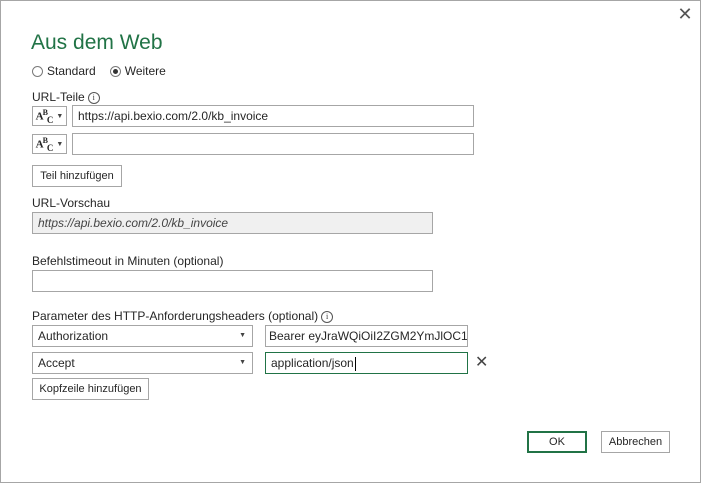 This screenshot has width=701, height=483. Describe the element at coordinates (97, 42) in the screenshot. I see `dialog-title: Aus dem Web` at that location.